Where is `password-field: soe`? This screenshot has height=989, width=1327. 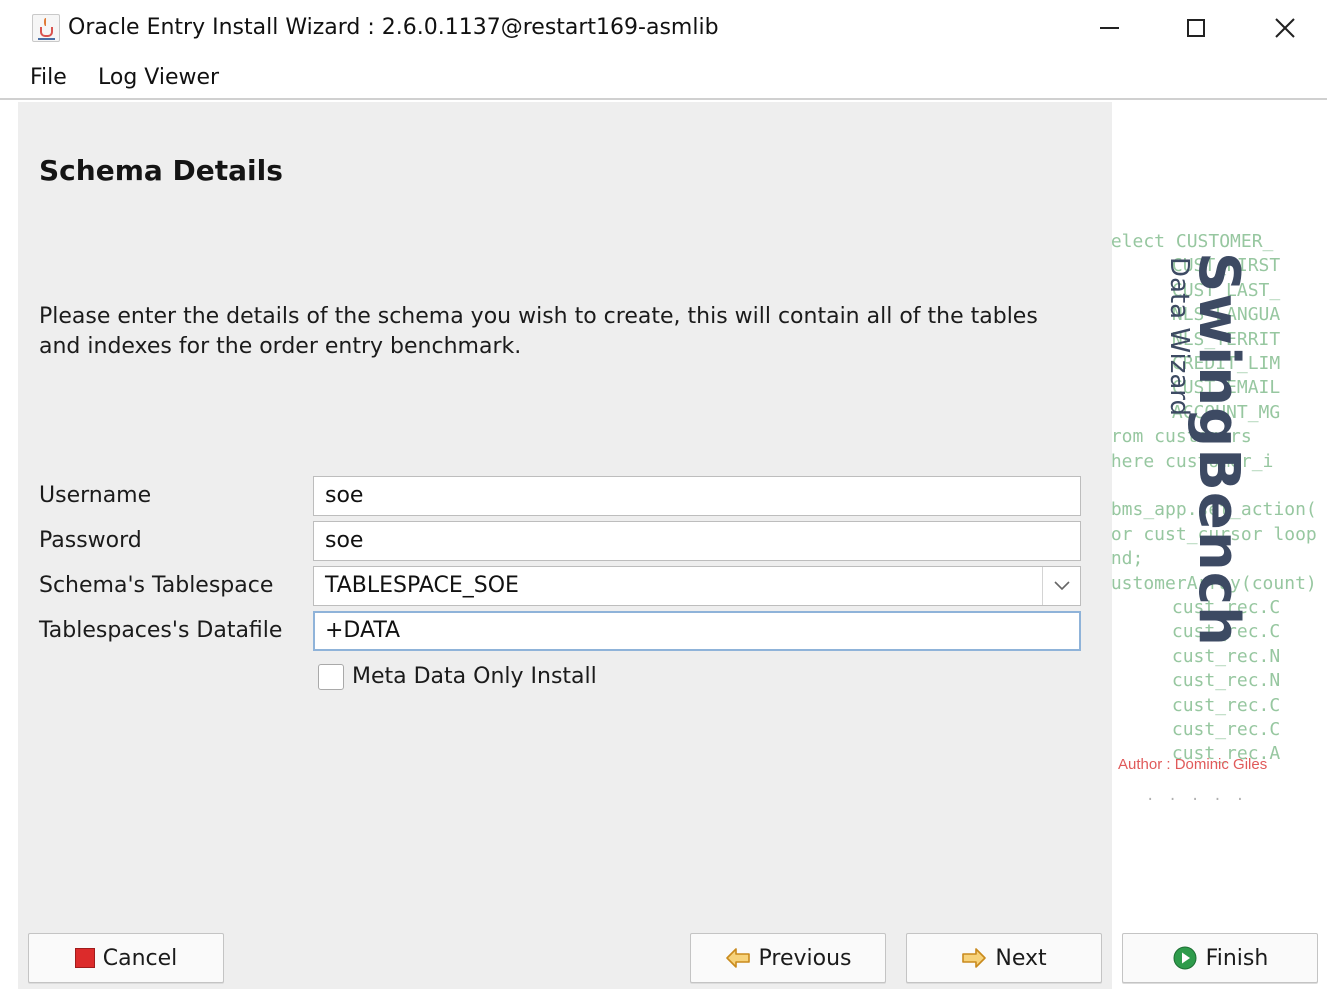
password-field: soe is located at coordinates (697, 541).